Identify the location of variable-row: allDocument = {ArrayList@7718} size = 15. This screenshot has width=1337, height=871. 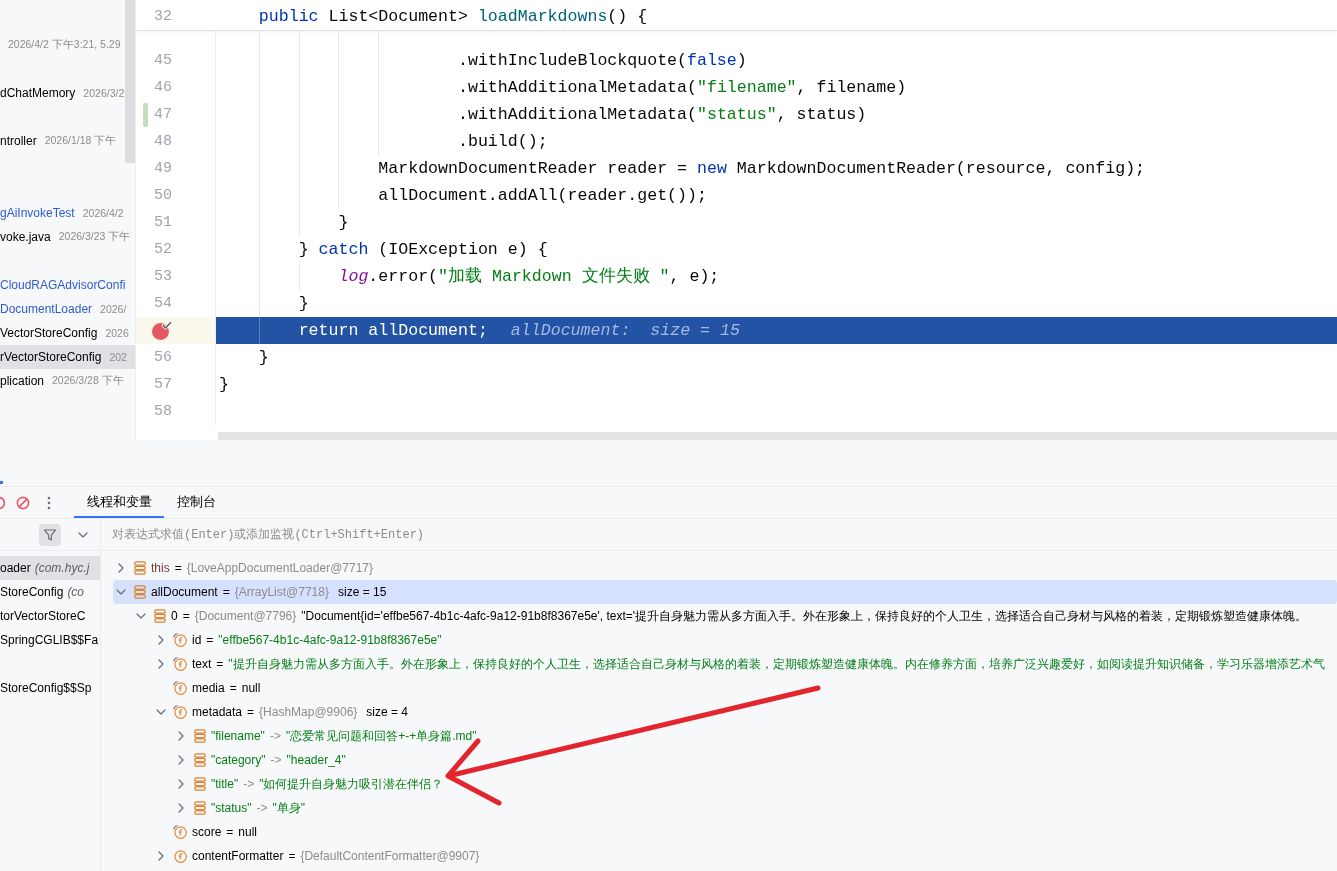
(725, 592).